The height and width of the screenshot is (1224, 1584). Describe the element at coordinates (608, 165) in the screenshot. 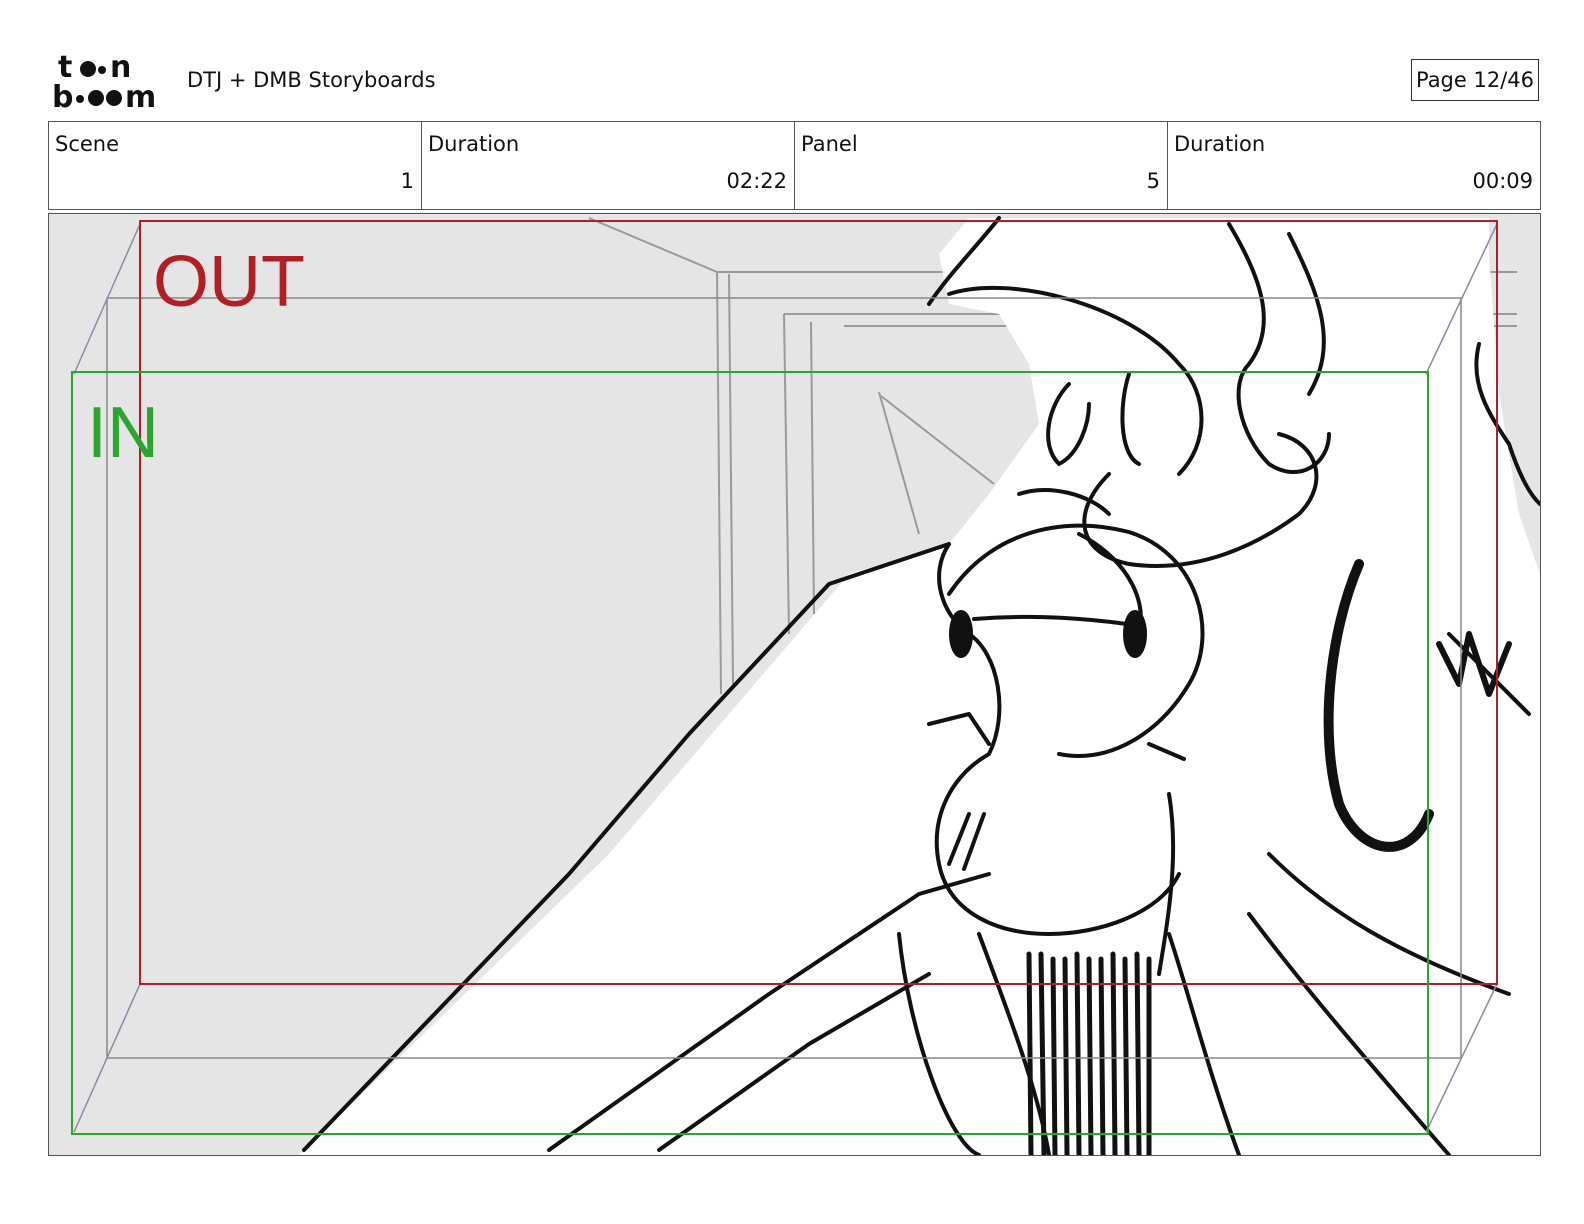

I see `scene-duration-cell: Duration 02:22` at that location.